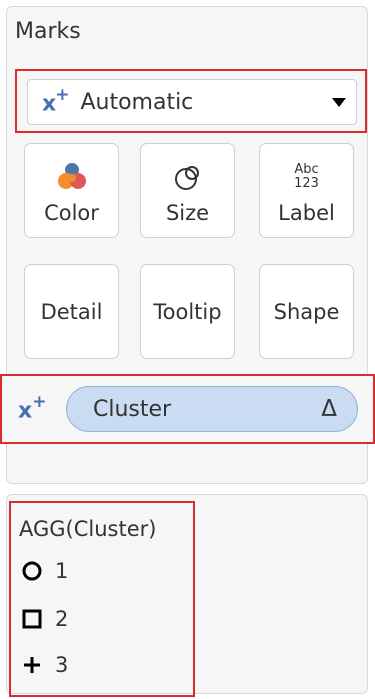 Image resolution: width=375 pixels, height=699 pixels. Describe the element at coordinates (306, 212) in the screenshot. I see `label-label: Label` at that location.